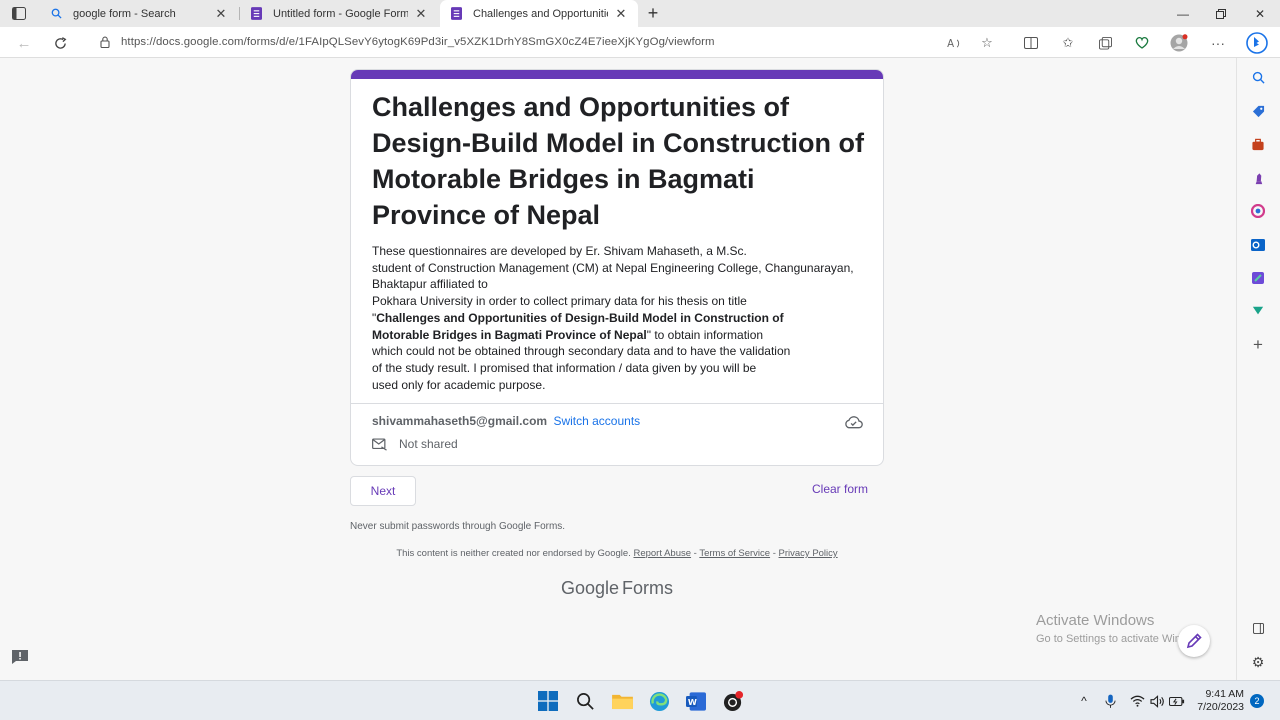 This screenshot has width=1280, height=720. I want to click on back-arrow-icon: ←, so click(24, 43).